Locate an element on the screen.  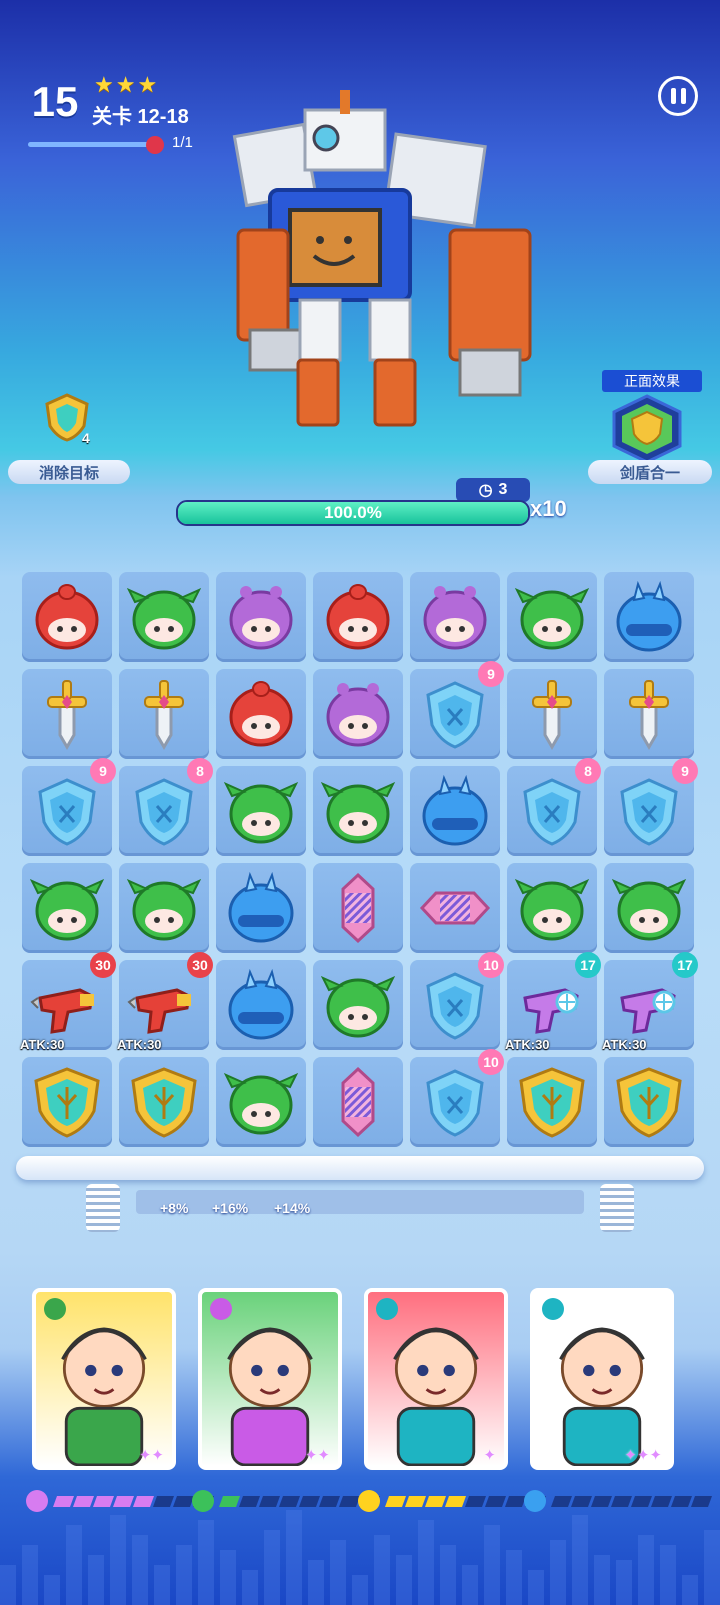
hero-card-helmet-bunny: ✦✦✦ is located at coordinates (602, 1379).